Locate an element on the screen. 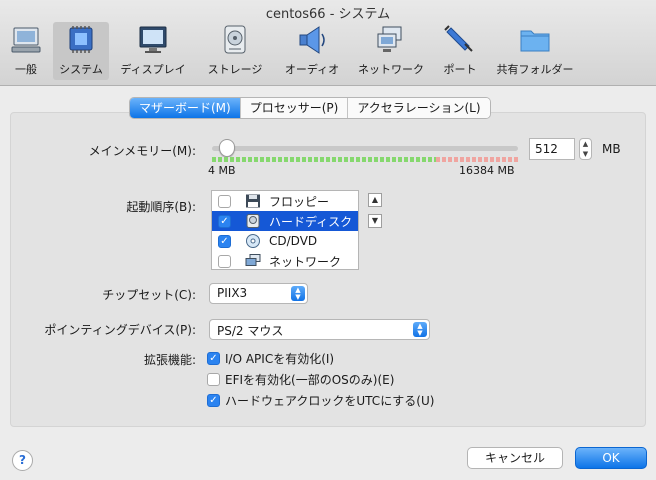 Image resolution: width=656 pixels, height=480 pixels. harddisk-icon is located at coordinates (253, 221).